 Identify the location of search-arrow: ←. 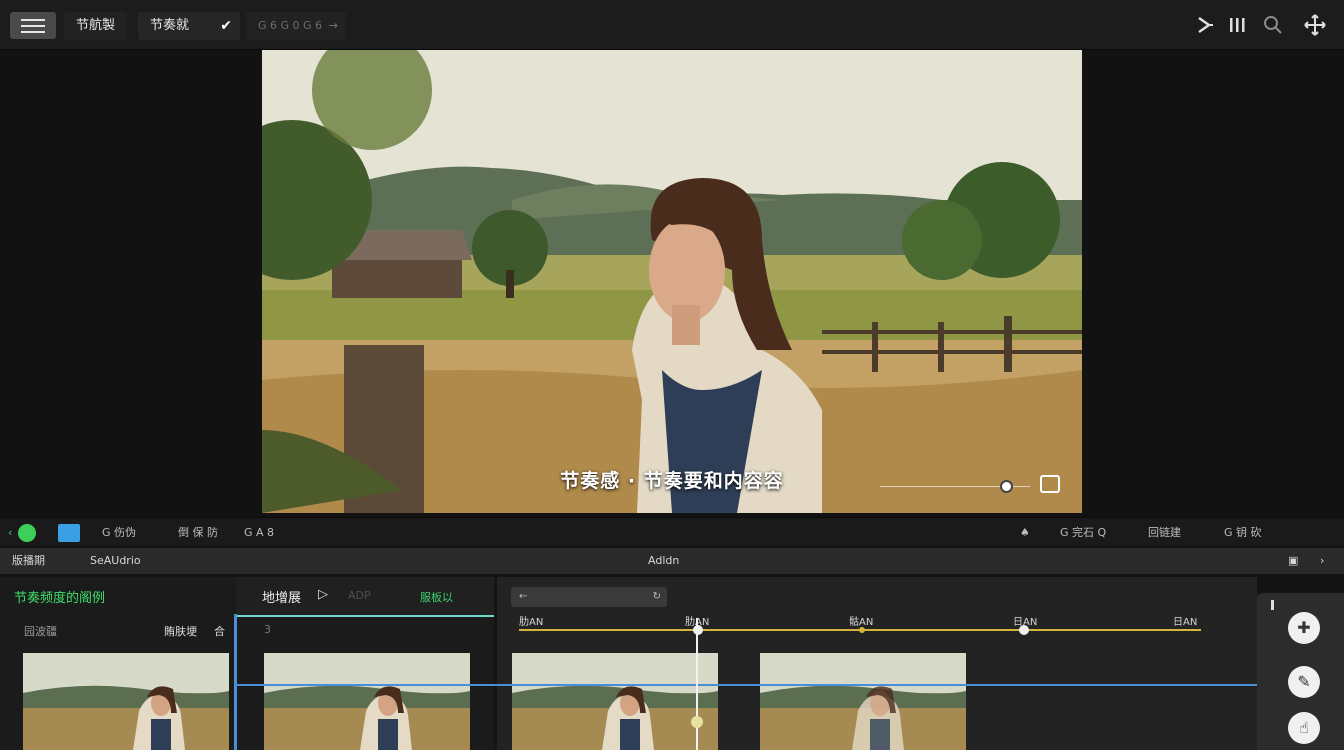
(523, 596).